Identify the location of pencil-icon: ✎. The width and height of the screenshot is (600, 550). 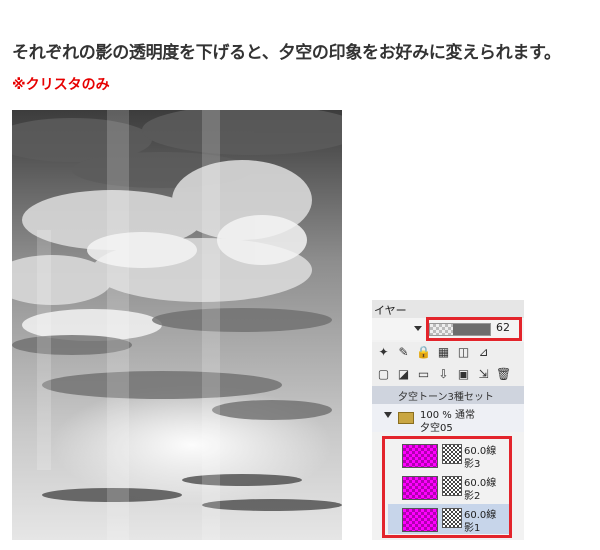
(403, 352).